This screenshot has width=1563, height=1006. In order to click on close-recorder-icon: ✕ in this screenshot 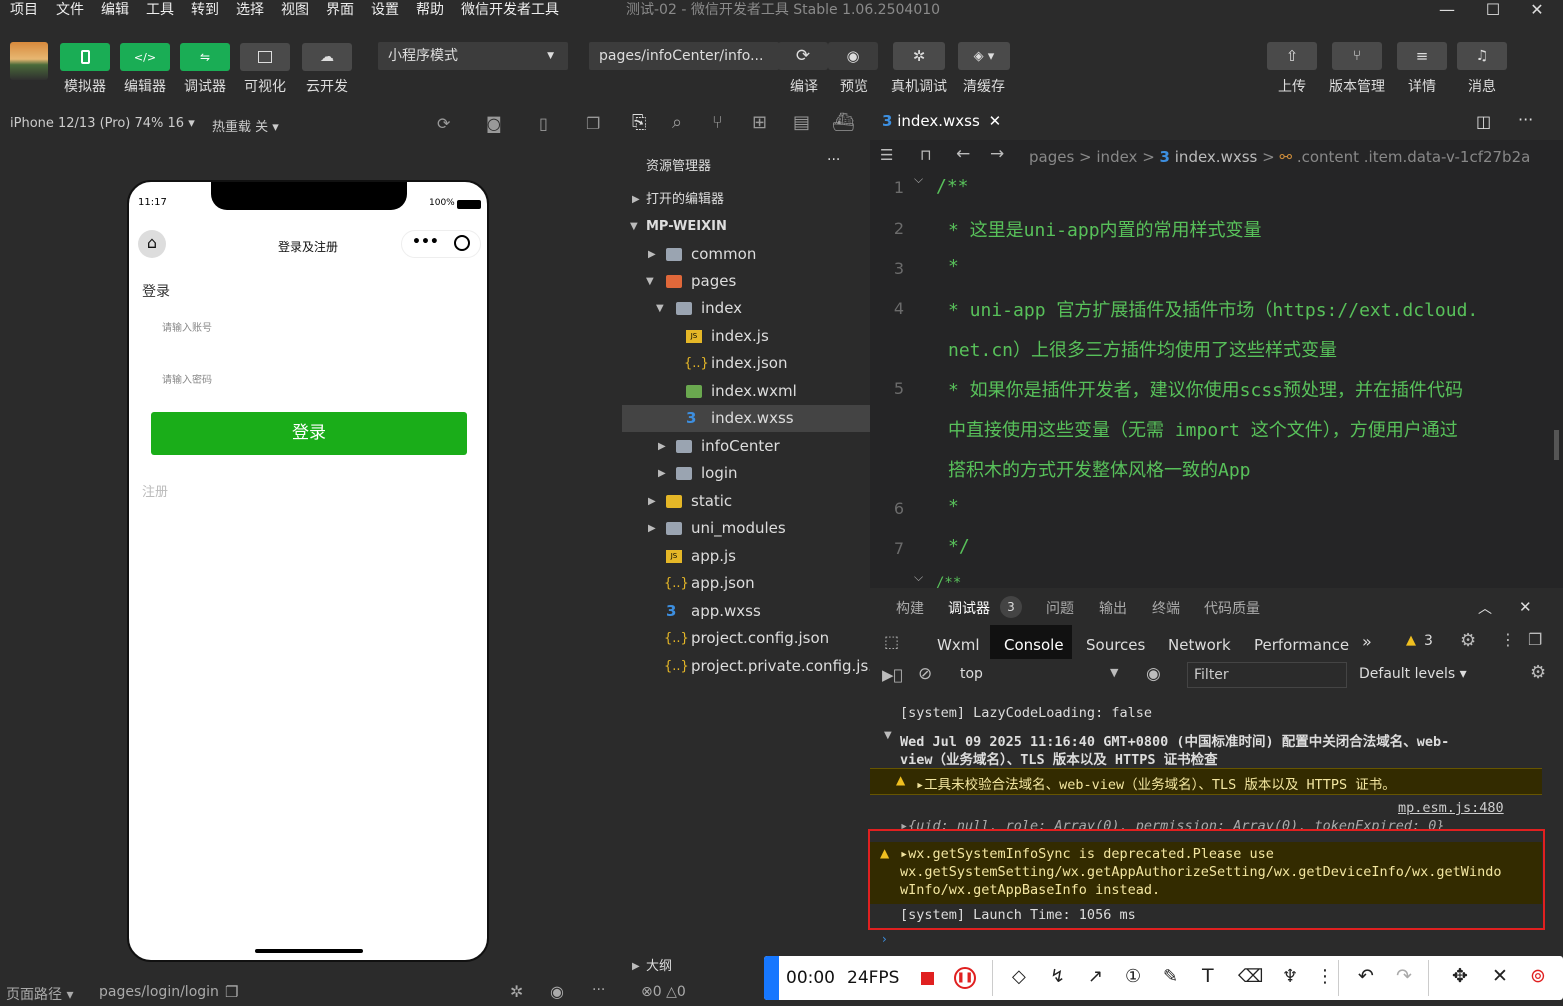, I will do `click(1500, 976)`.